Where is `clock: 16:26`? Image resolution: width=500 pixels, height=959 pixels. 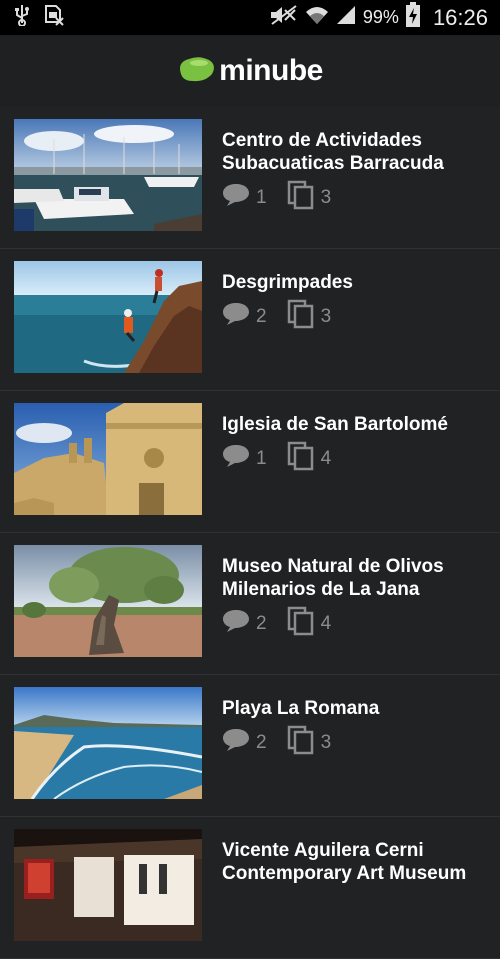 clock: 16:26 is located at coordinates (460, 17).